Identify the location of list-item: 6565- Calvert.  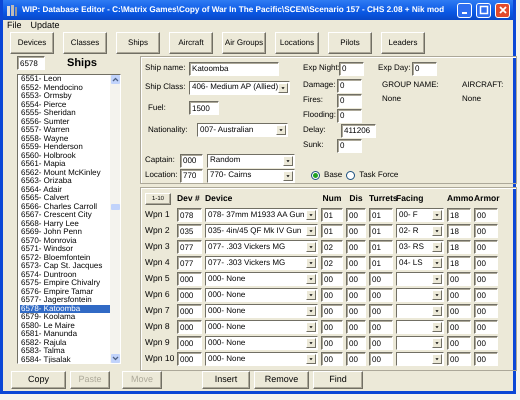
(65, 198).